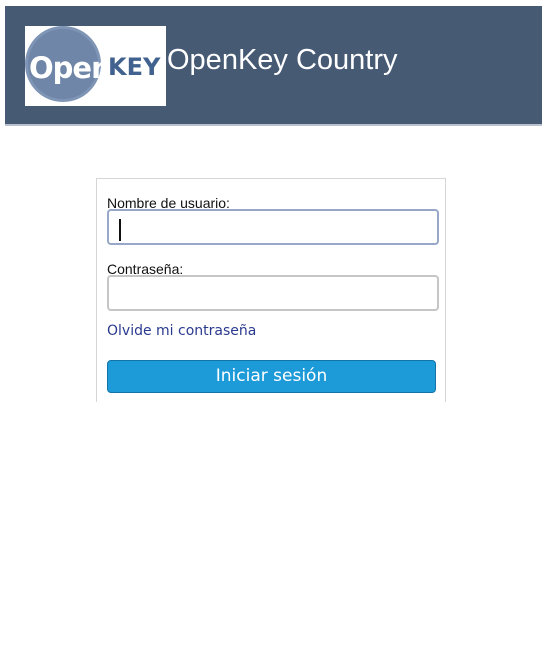 The height and width of the screenshot is (657, 547). Describe the element at coordinates (271, 376) in the screenshot. I see `login-button: Iniciar sesión` at that location.